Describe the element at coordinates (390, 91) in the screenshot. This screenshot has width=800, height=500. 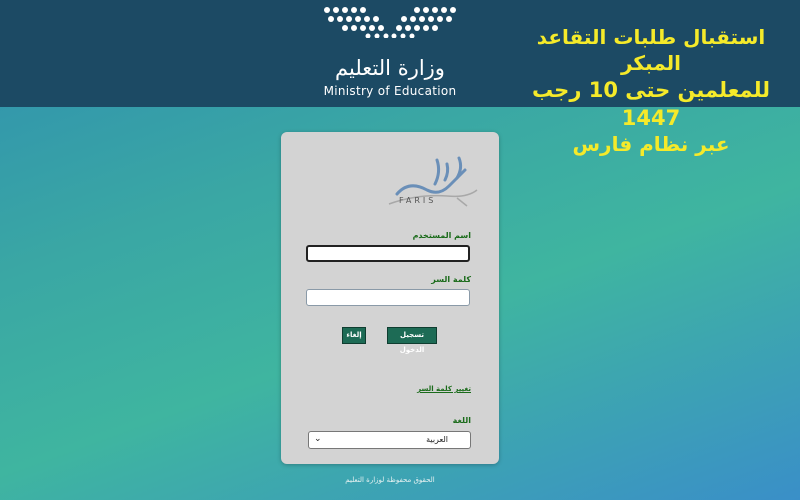
I see `ministry-name-english: Ministry of Education` at that location.